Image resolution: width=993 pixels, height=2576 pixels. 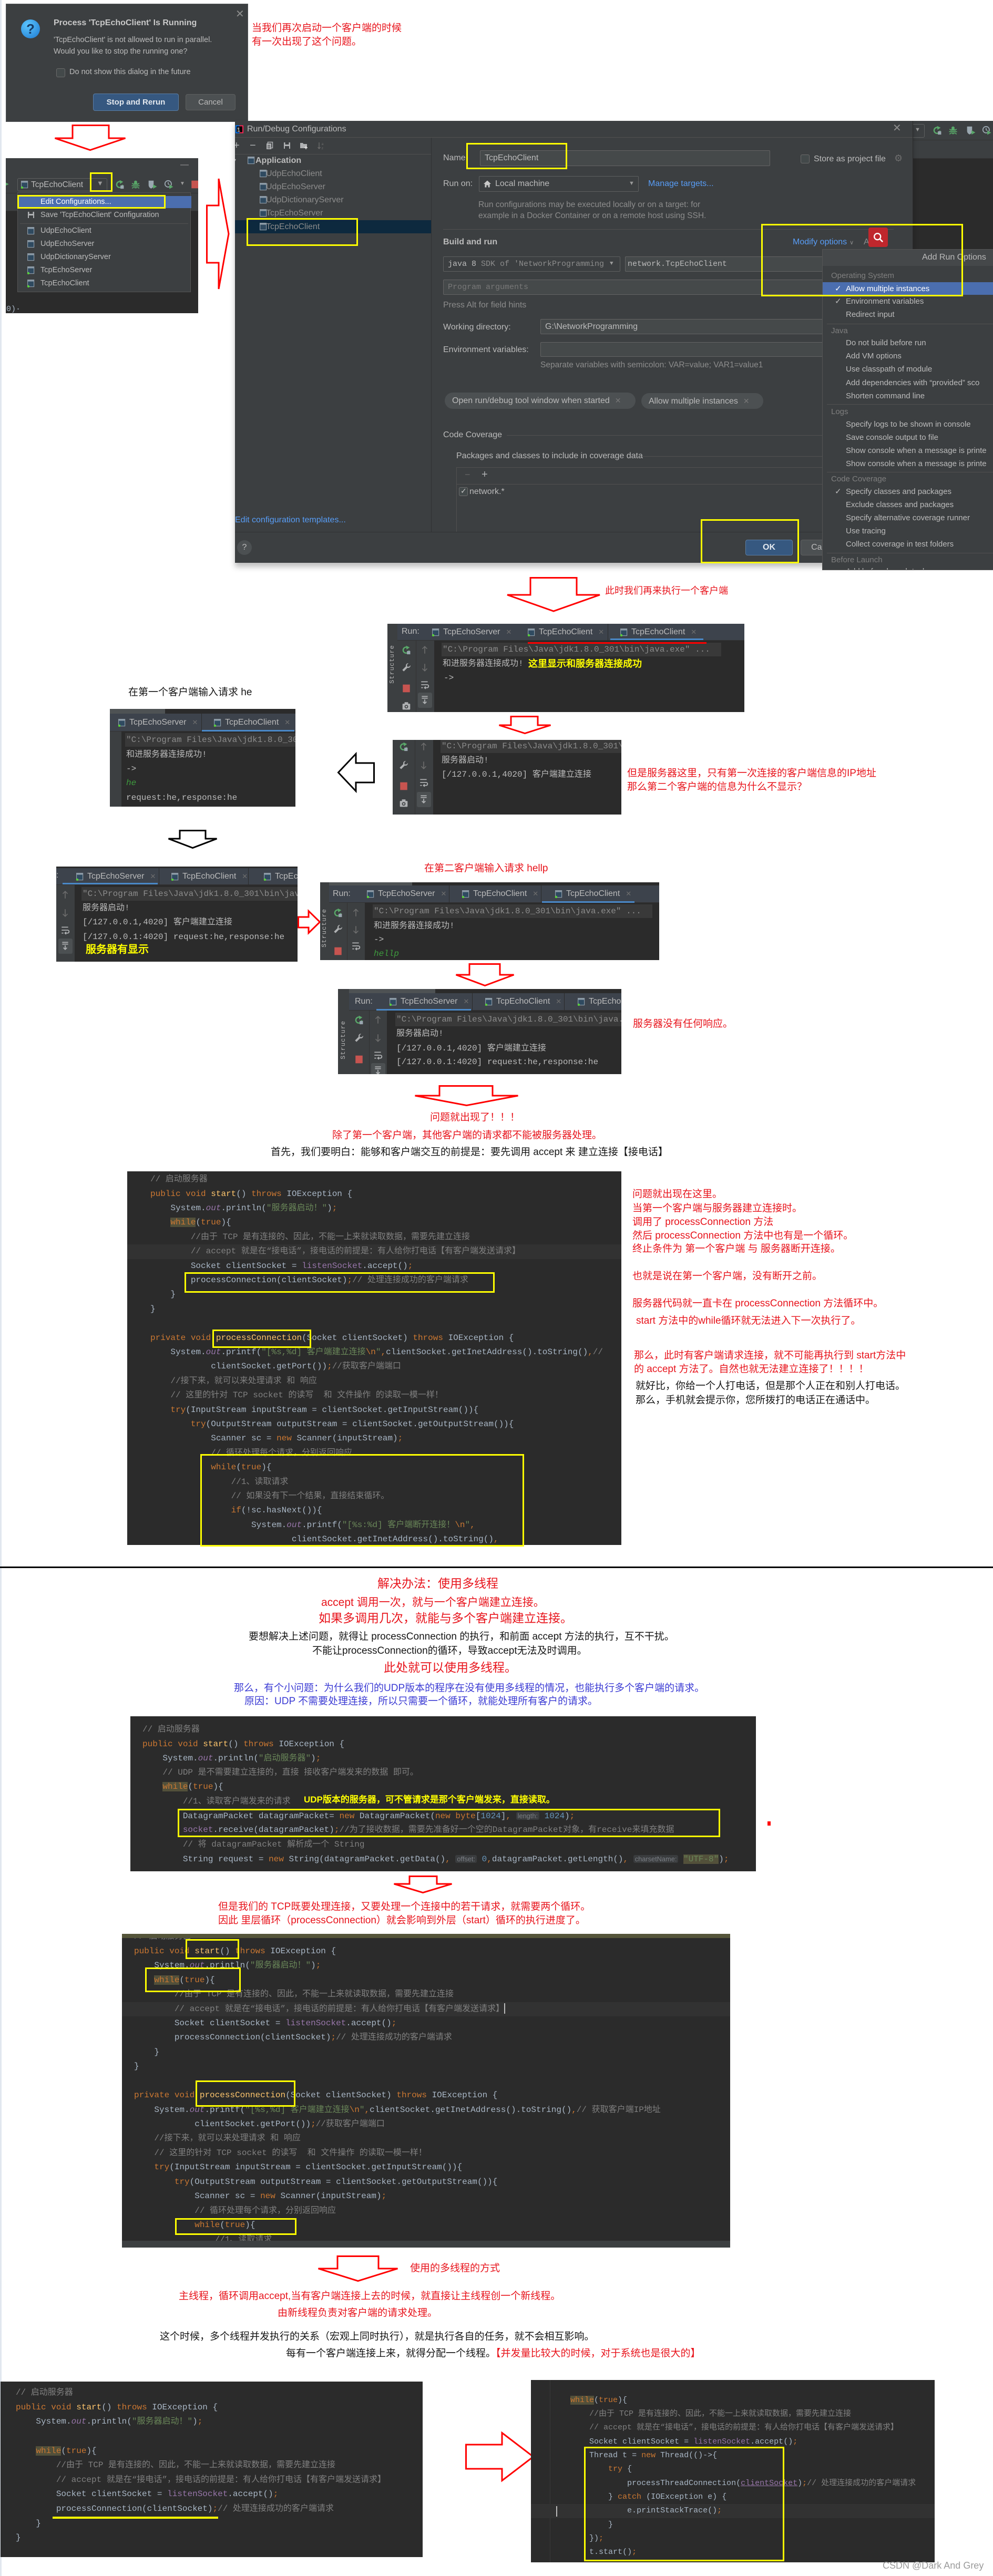 What do you see at coordinates (253, 146) in the screenshot?
I see `remove-configuration-button: −` at bounding box center [253, 146].